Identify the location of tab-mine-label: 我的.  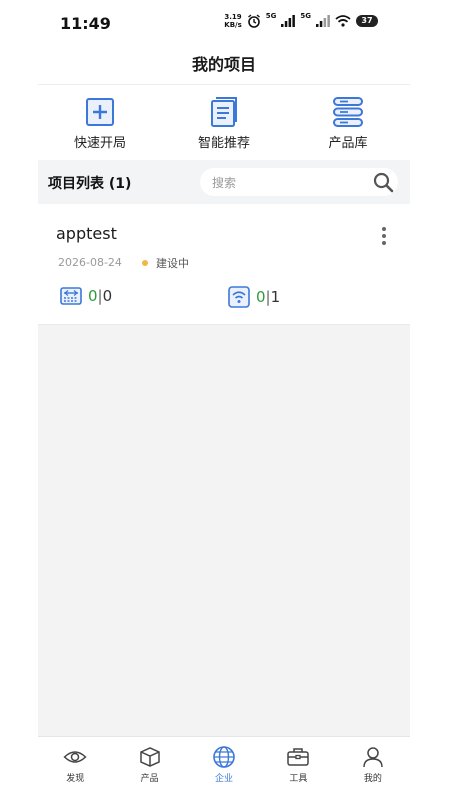
(372, 779).